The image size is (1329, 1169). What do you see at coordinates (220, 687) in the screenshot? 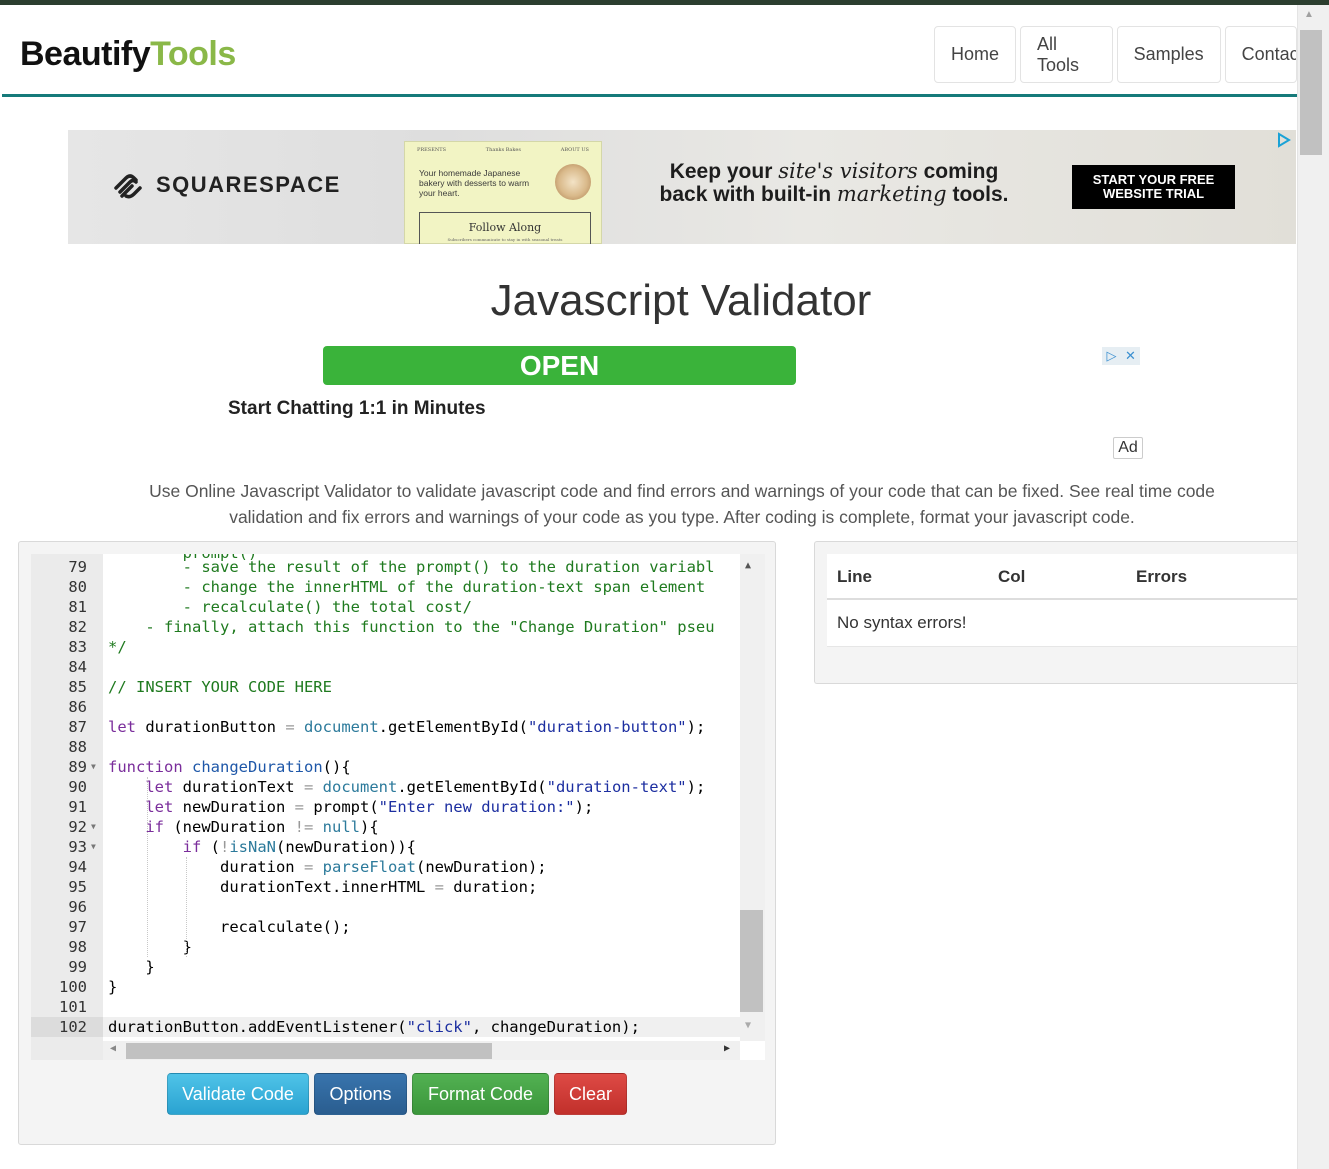
I see `code-line: // INSERT YOUR CODE HERE` at bounding box center [220, 687].